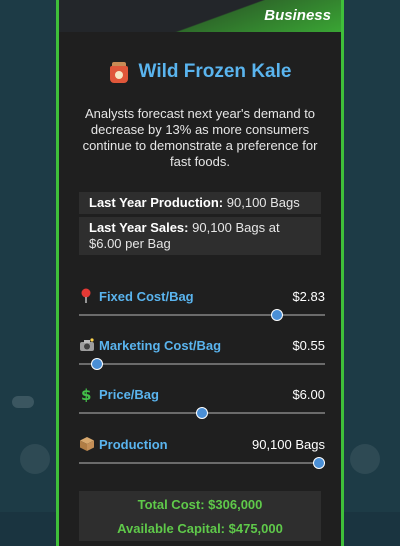  What do you see at coordinates (139, 227) in the screenshot?
I see `last-year-sales-label: Last Year Sales:` at bounding box center [139, 227].